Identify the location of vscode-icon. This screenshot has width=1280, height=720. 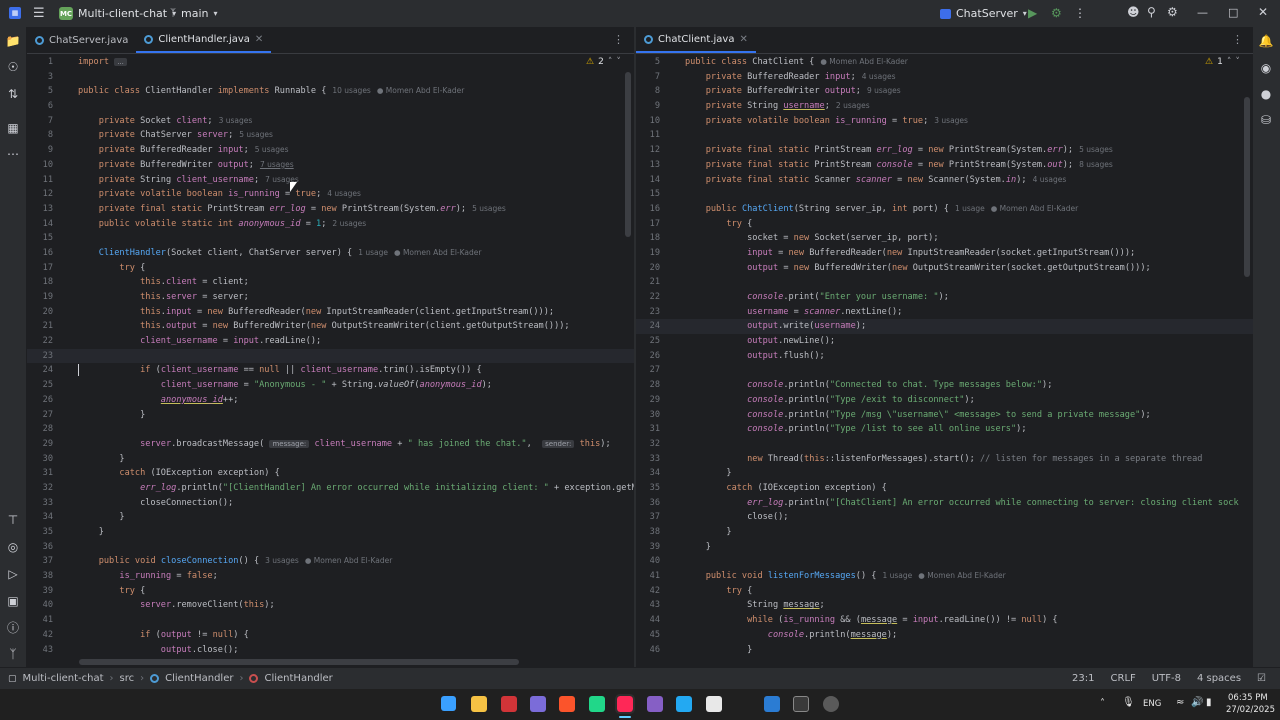
(684, 704).